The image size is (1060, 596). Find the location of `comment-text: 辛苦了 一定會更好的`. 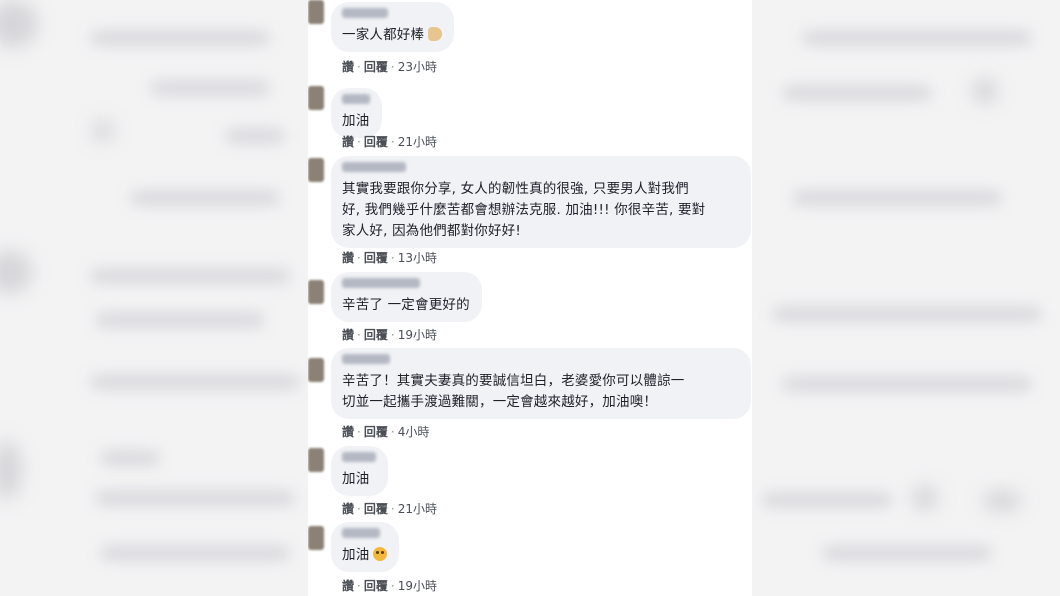

comment-text: 辛苦了 一定會更好的 is located at coordinates (406, 305).